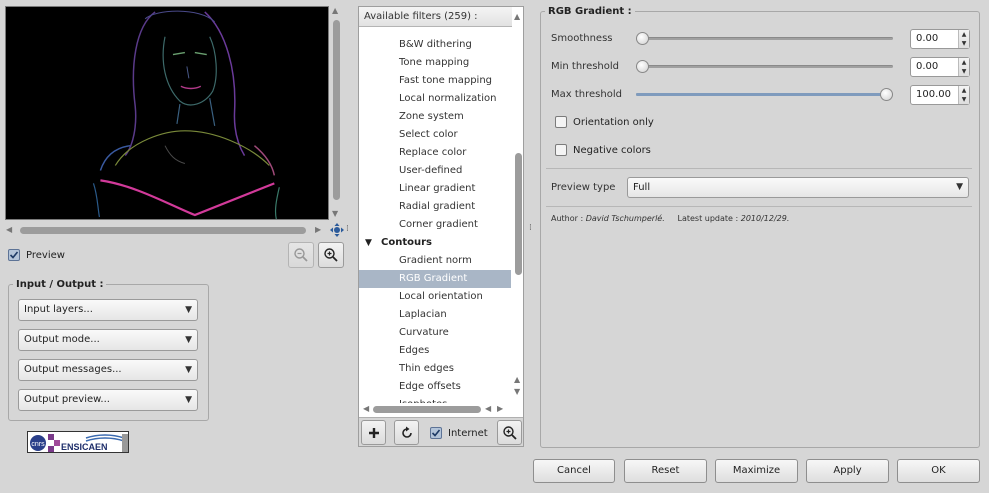 This screenshot has width=989, height=493. Describe the element at coordinates (847, 471) in the screenshot. I see `apply-button: Apply` at that location.